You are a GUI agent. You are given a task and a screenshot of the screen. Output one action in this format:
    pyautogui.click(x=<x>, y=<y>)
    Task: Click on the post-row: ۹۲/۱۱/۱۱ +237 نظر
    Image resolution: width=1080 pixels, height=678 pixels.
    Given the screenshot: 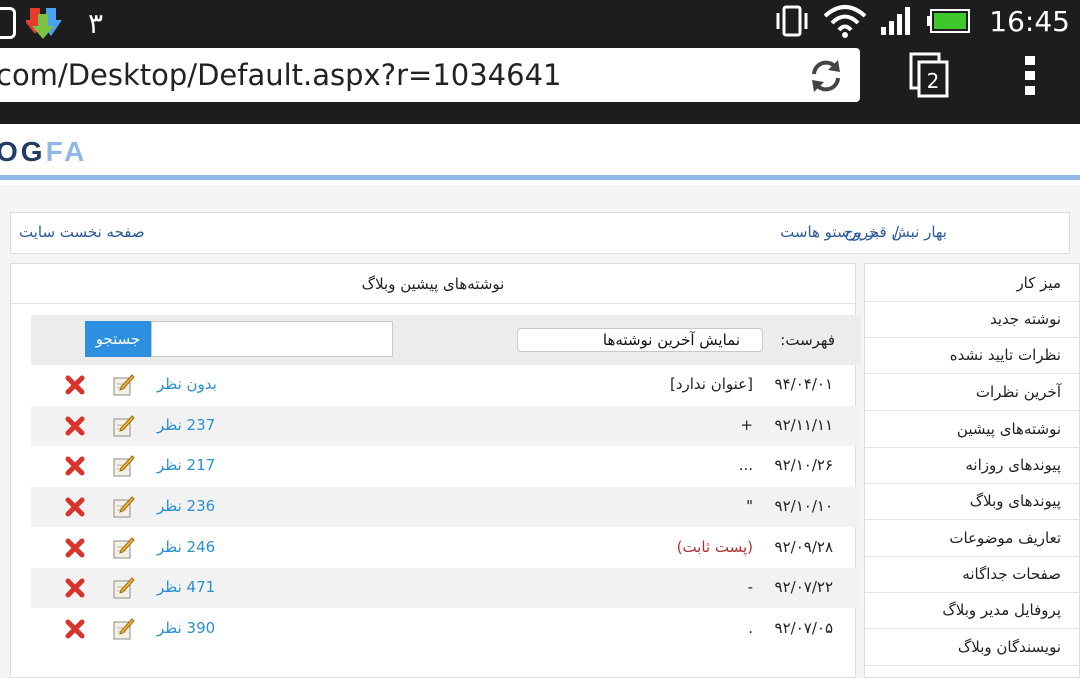 What is the action you would take?
    pyautogui.click(x=446, y=426)
    